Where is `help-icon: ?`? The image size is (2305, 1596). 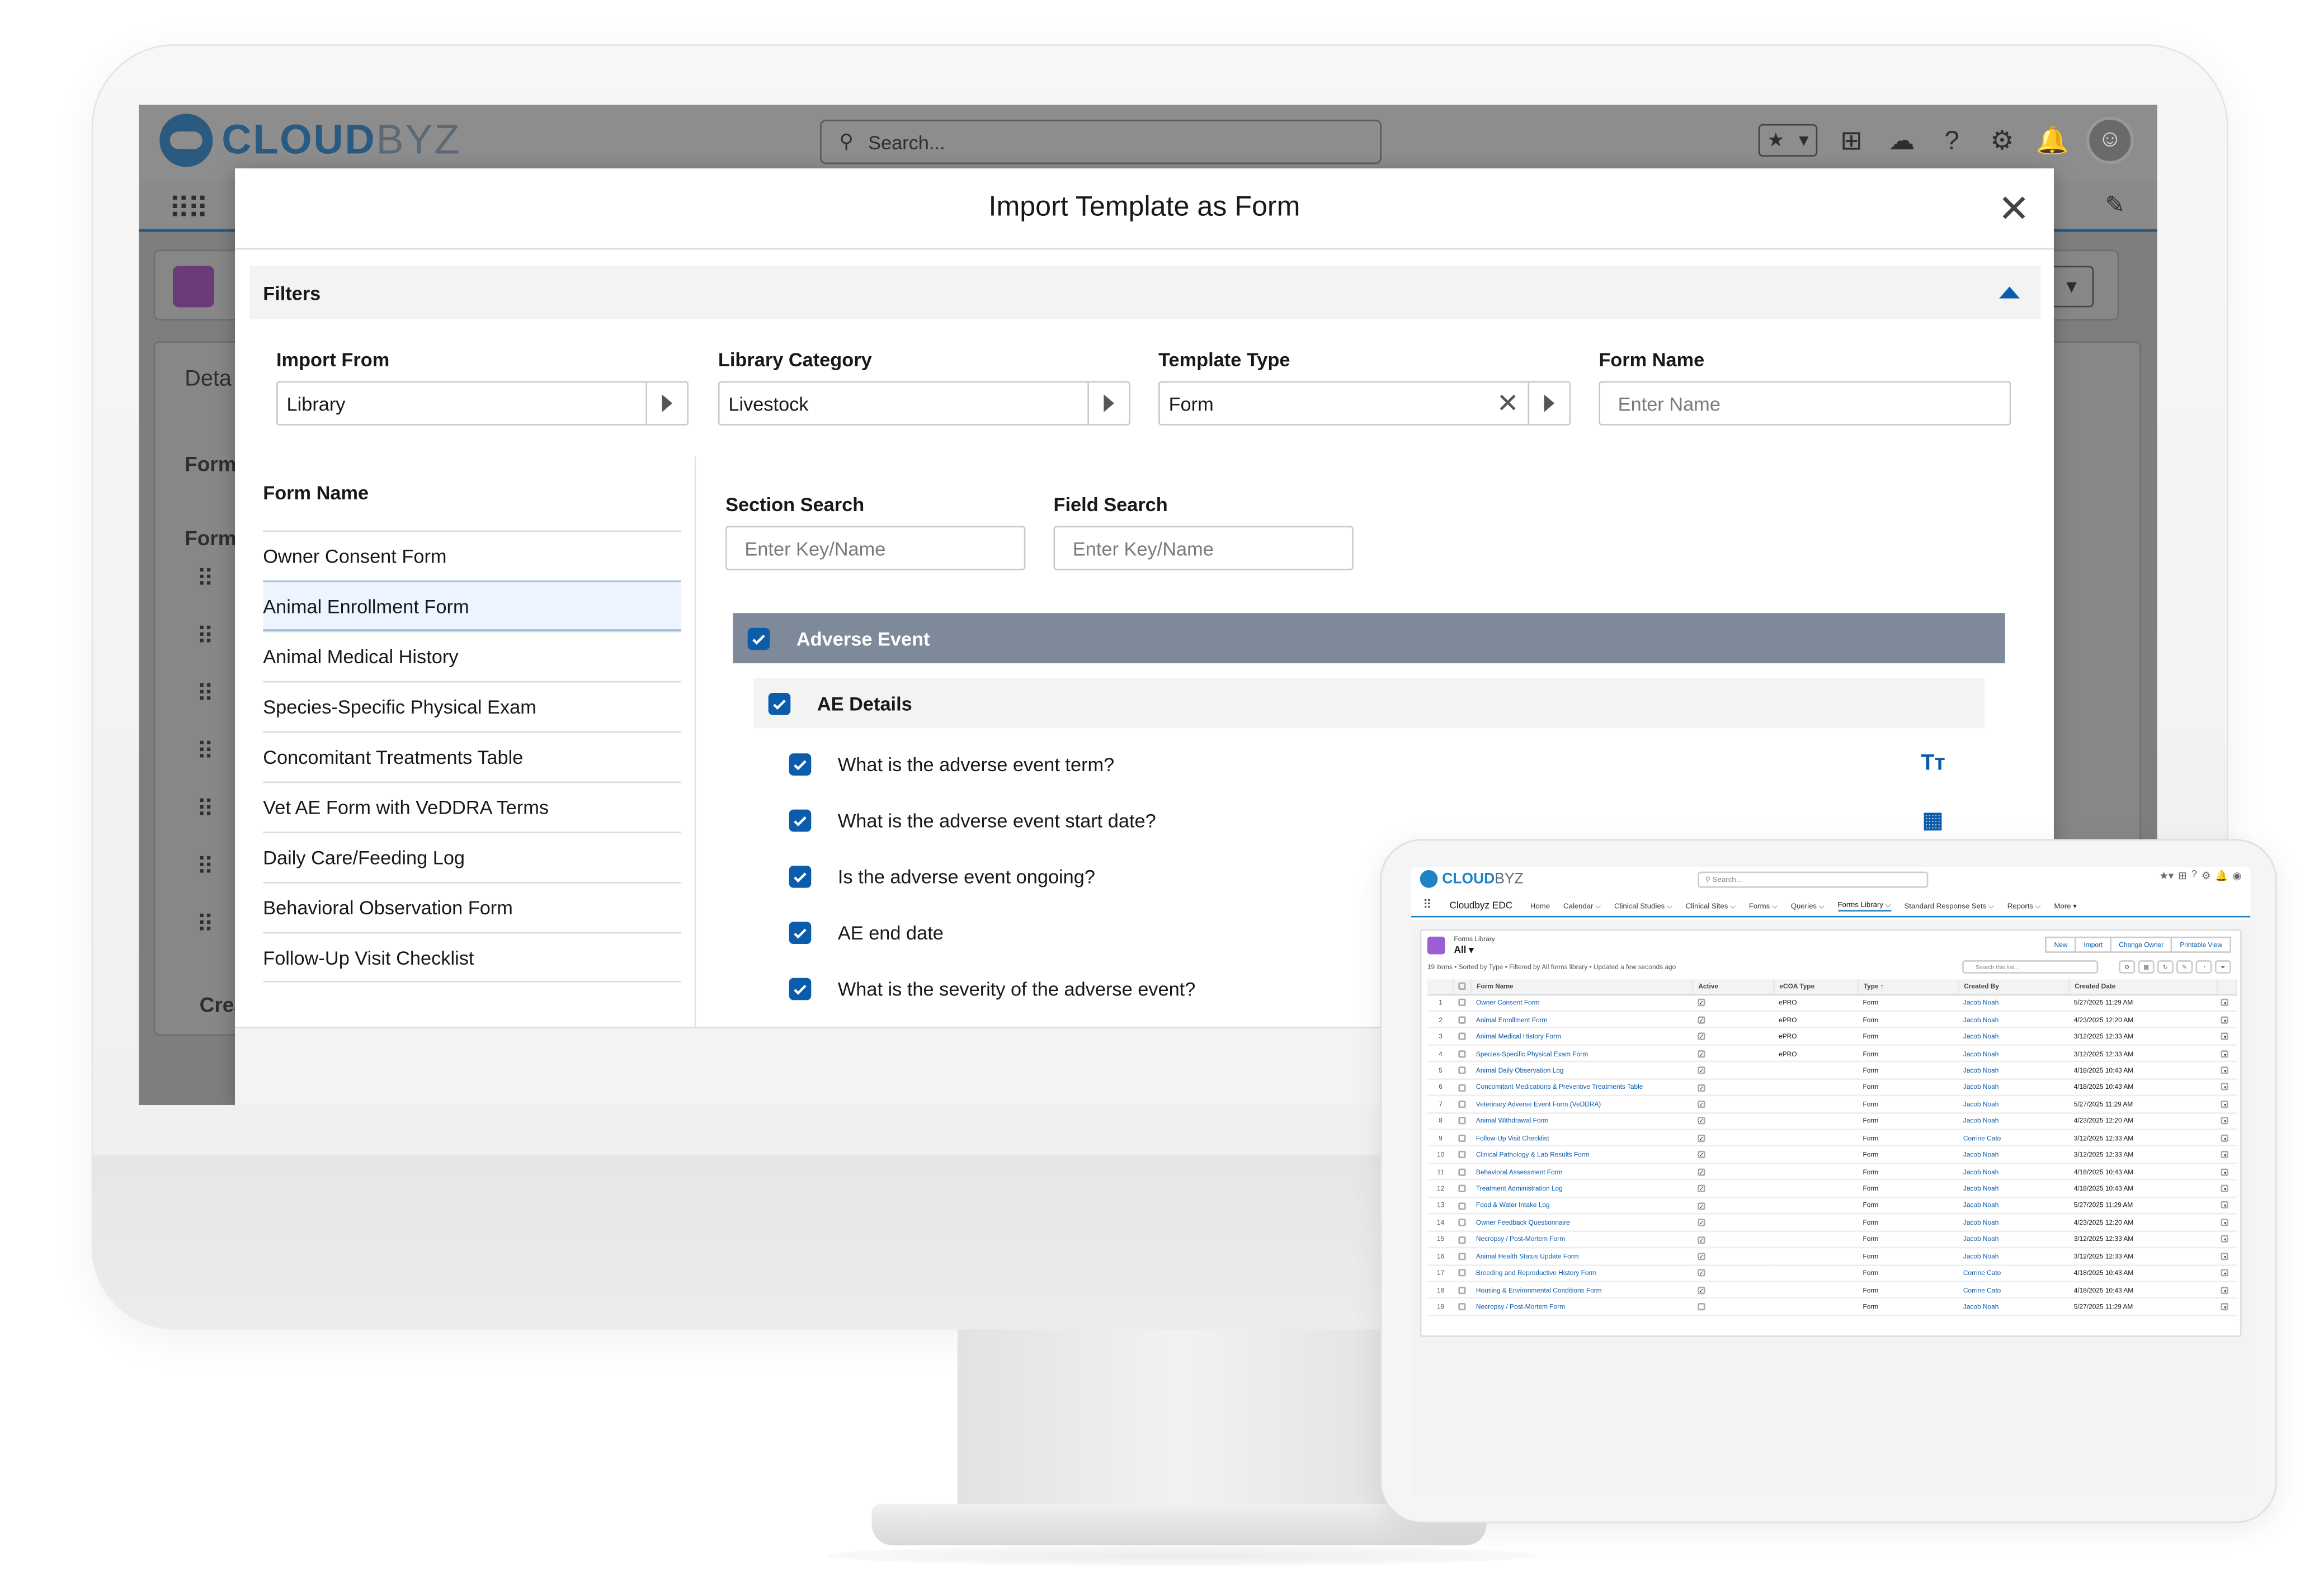
help-icon: ? is located at coordinates (2194, 876).